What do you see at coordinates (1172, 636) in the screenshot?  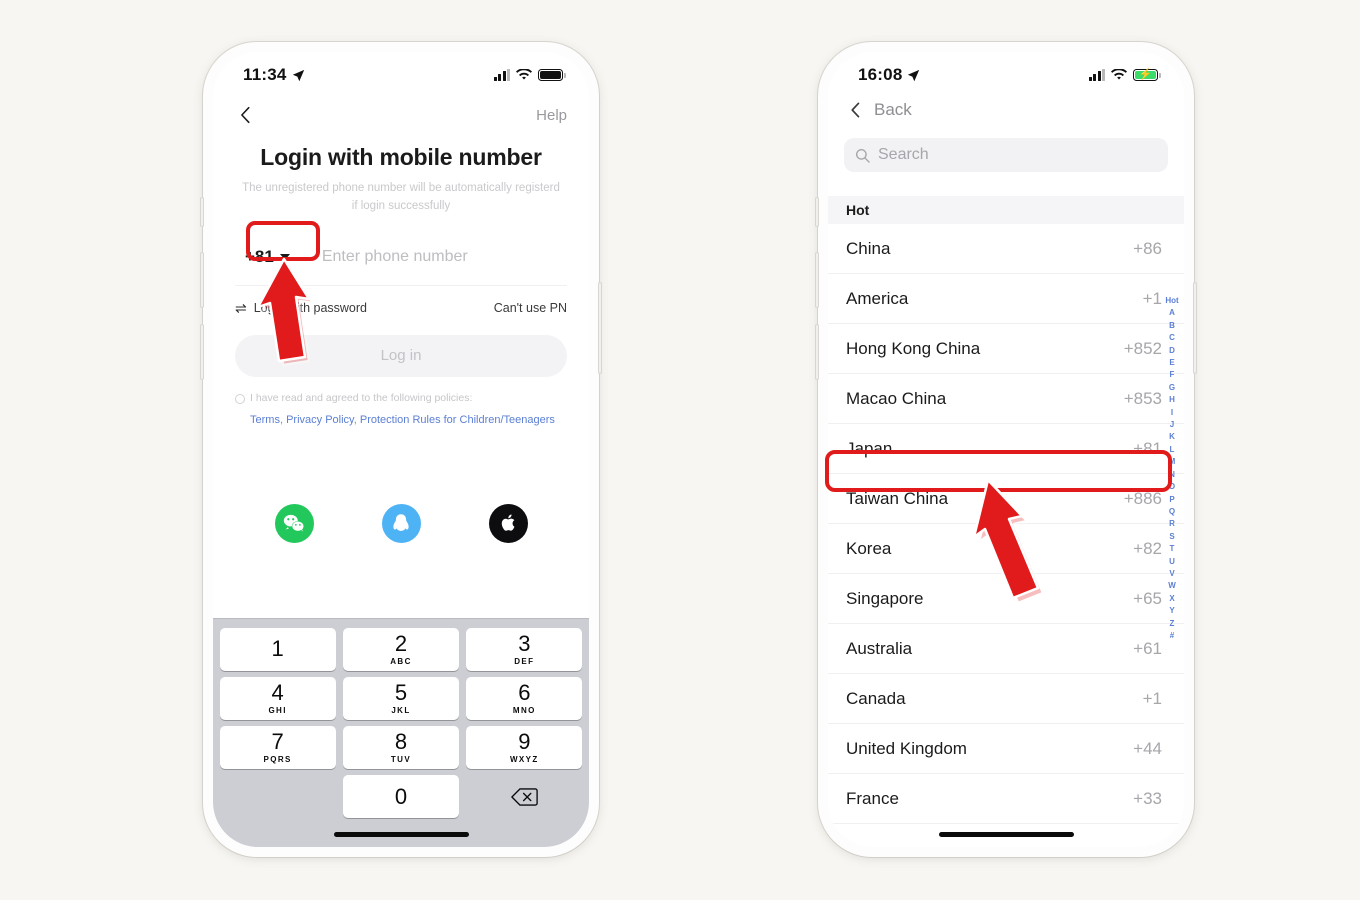 I see `index-hash: #` at bounding box center [1172, 636].